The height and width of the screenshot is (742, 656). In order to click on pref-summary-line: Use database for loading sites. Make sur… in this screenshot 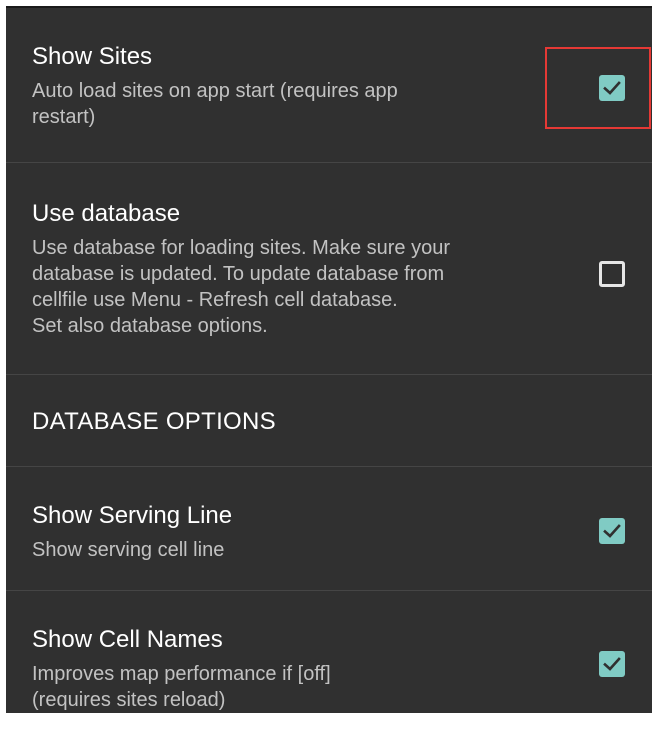, I will do `click(241, 248)`.